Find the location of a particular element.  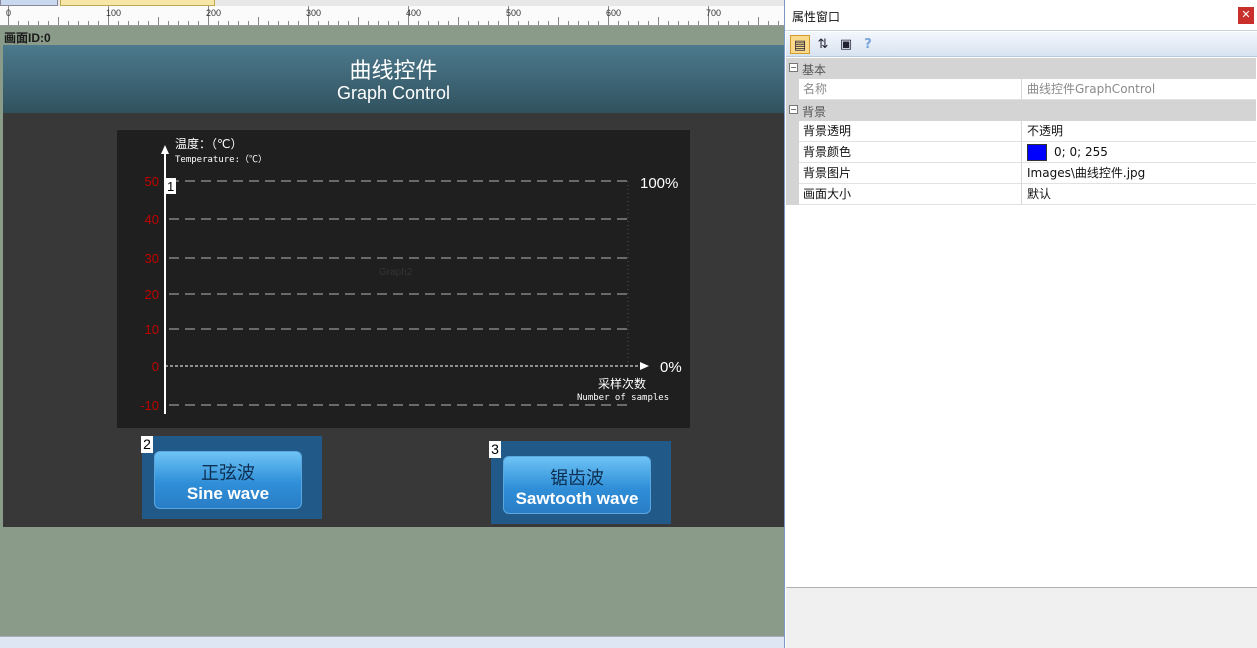

property-window-titlebar: 属性窗口 ✕ is located at coordinates (1021, 15).